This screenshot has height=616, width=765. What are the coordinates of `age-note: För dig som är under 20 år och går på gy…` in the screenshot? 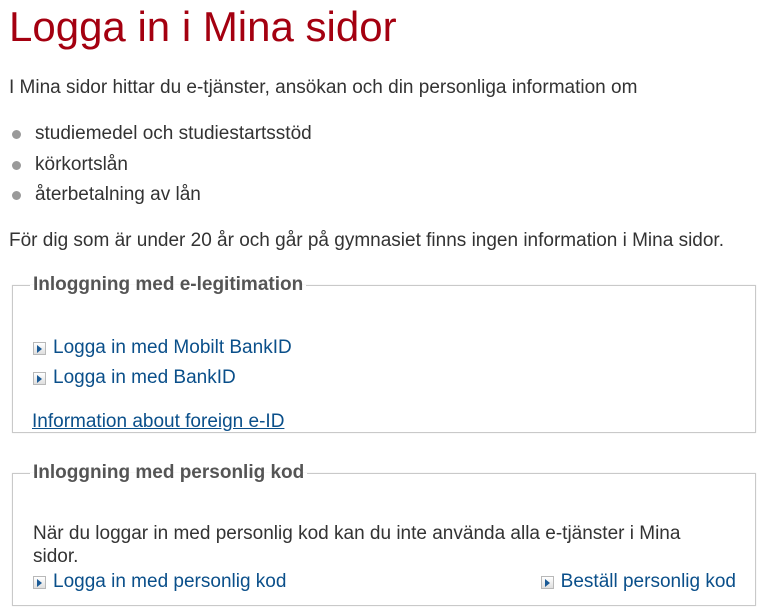 It's located at (366, 240).